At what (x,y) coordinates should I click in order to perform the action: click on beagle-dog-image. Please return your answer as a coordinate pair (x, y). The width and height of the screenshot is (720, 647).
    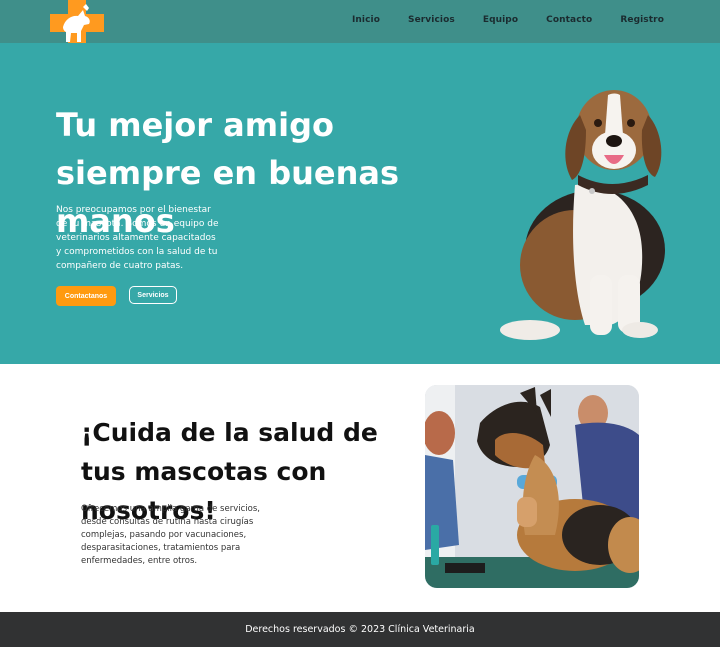
    Looking at the image, I should click on (582, 215).